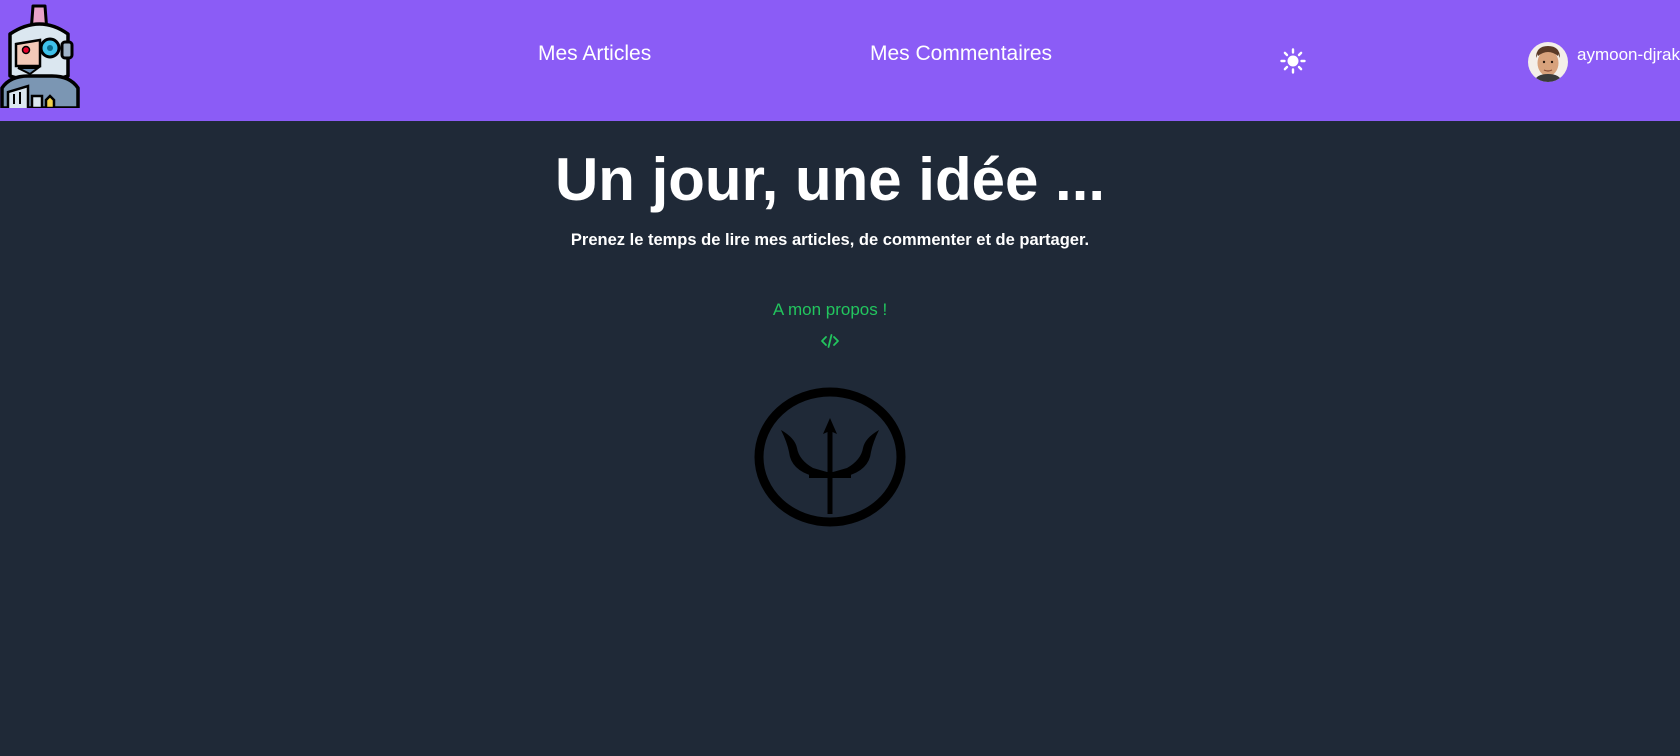 This screenshot has width=1680, height=756. I want to click on nav-link-comments: Mes Commentaires, so click(961, 54).